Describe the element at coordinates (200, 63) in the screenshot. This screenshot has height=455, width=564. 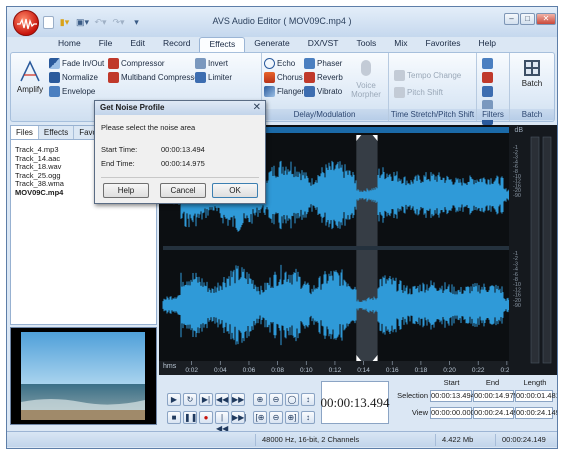
I see `invert-icon` at that location.